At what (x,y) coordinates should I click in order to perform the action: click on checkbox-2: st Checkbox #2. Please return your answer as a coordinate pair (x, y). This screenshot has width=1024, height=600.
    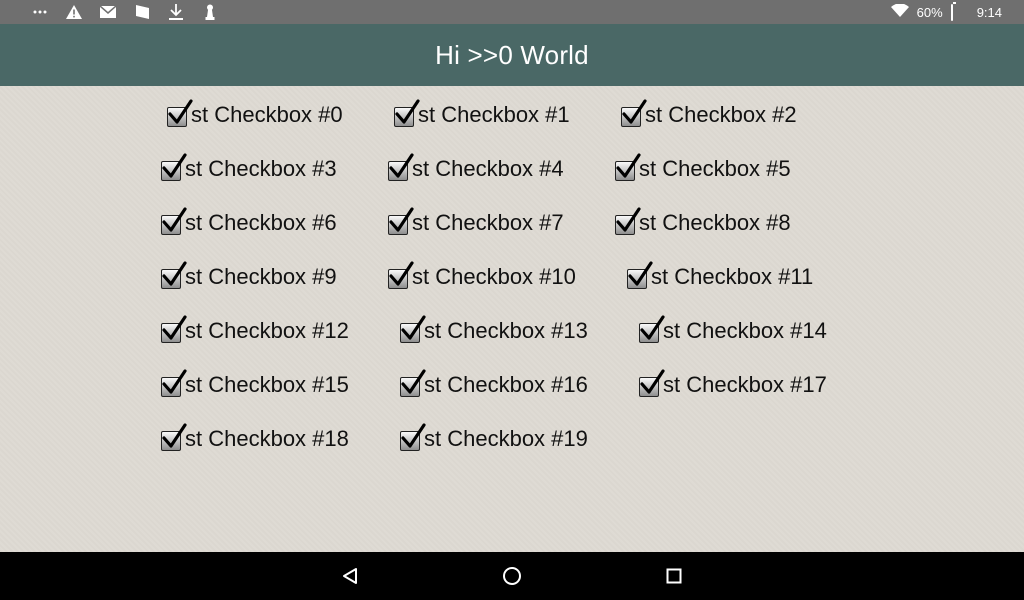
    Looking at the image, I should click on (709, 114).